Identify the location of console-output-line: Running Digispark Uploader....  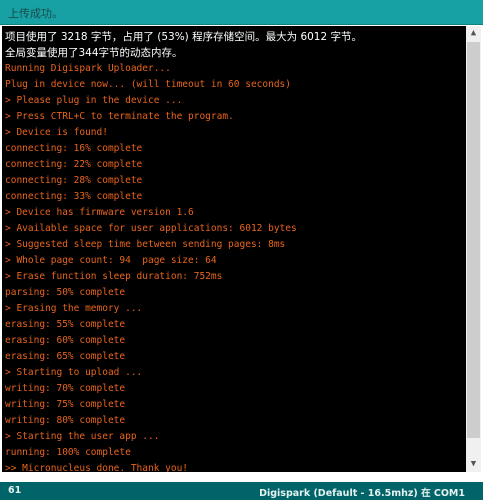
(88, 68).